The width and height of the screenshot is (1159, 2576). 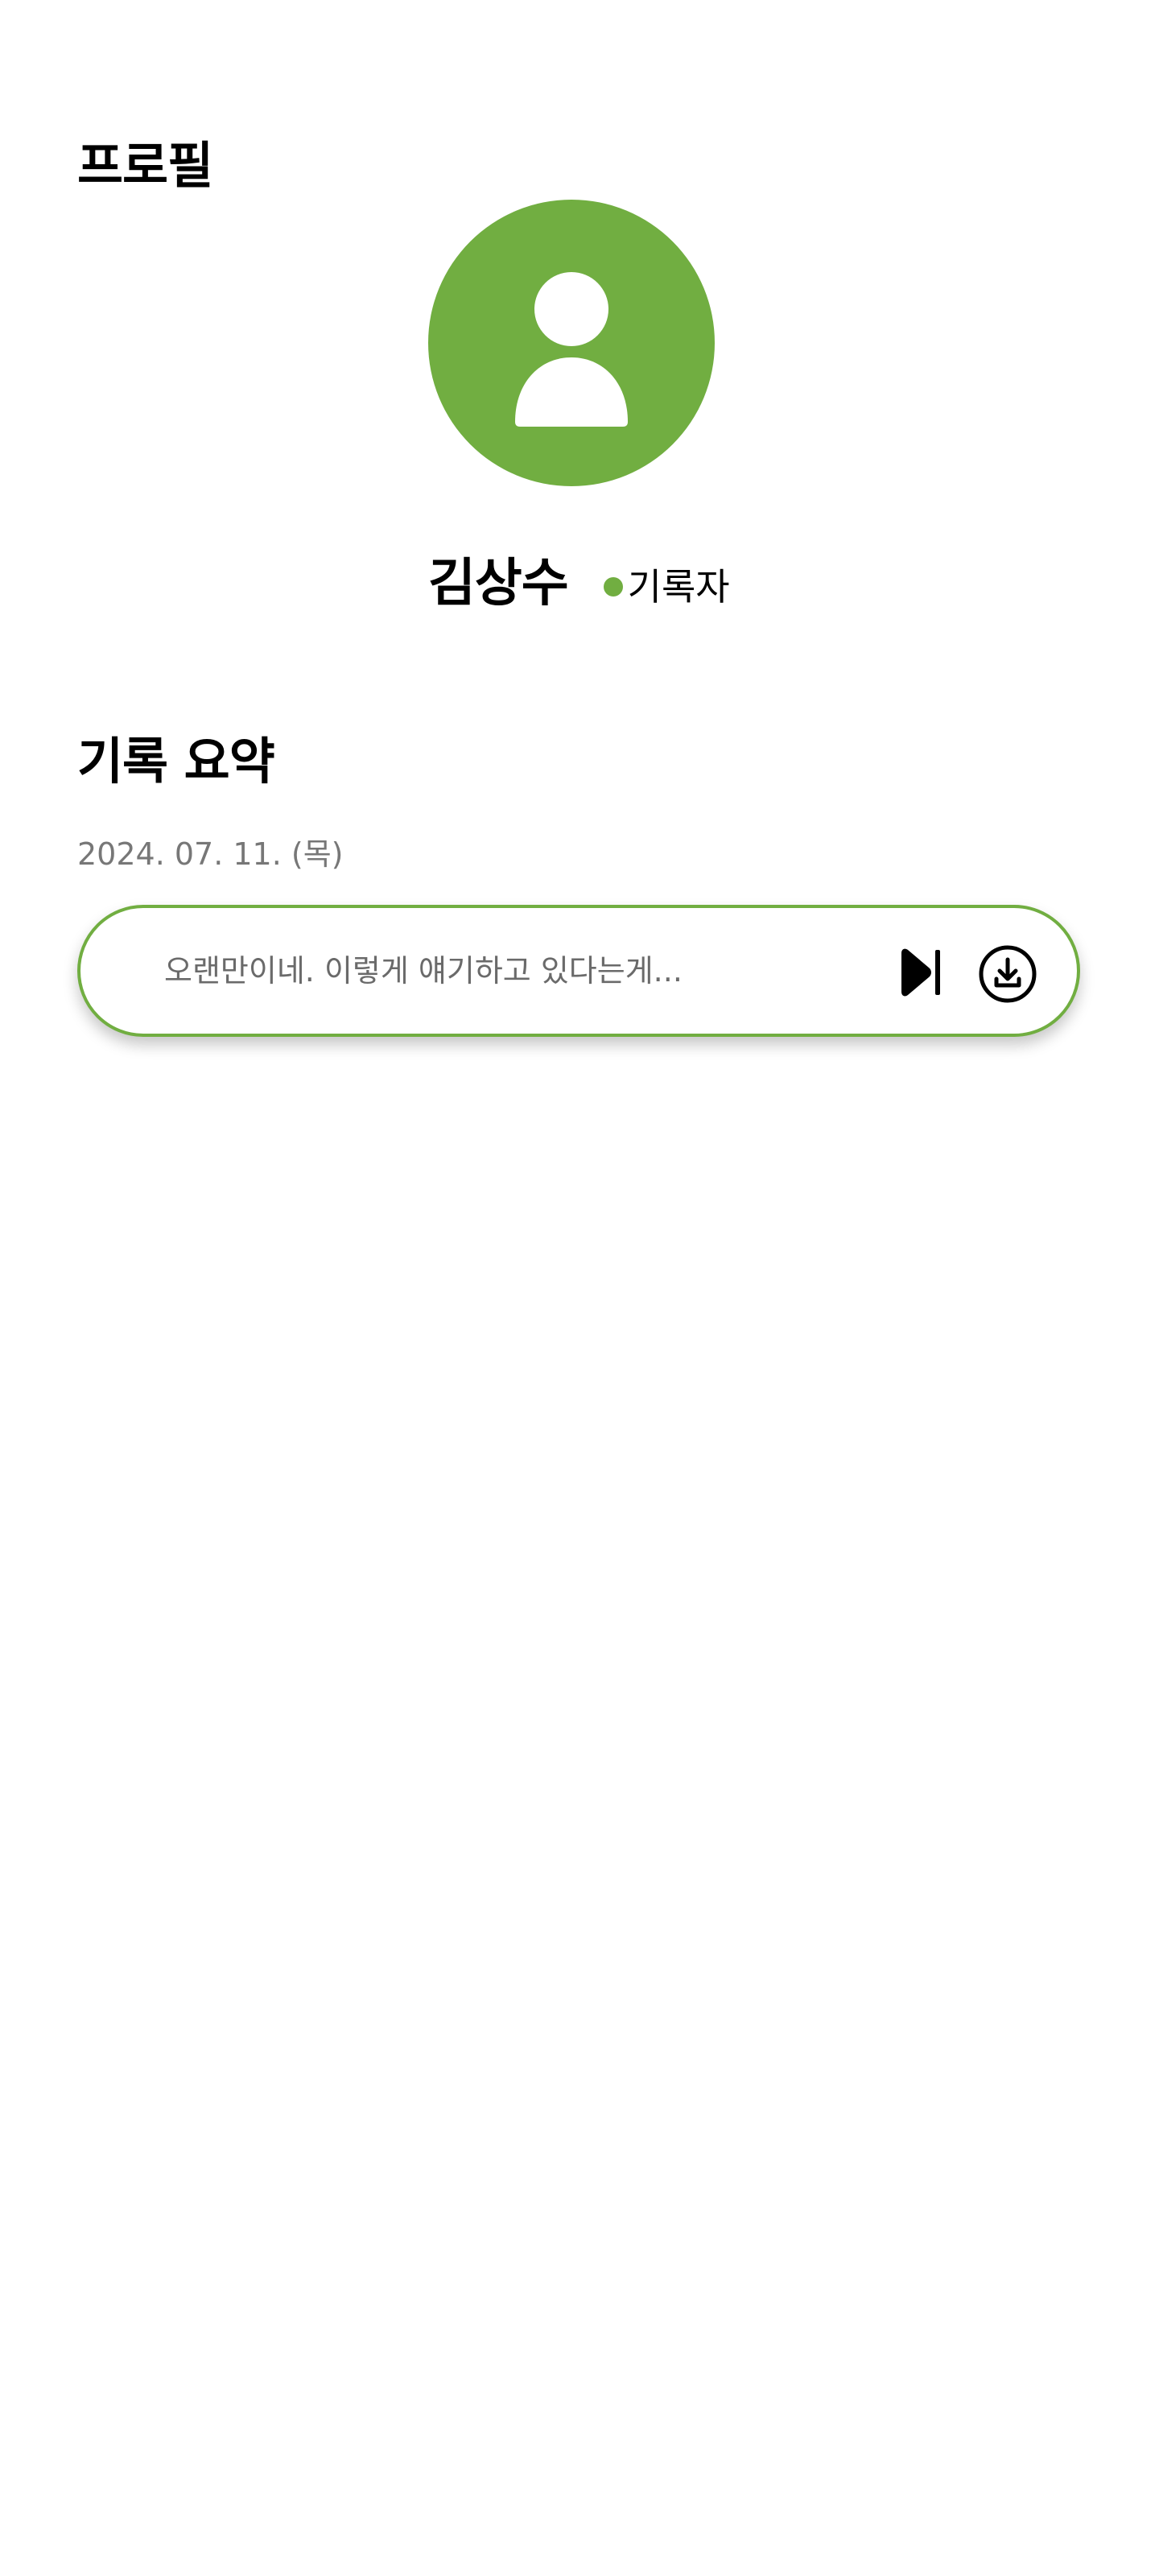 What do you see at coordinates (210, 854) in the screenshot?
I see `record-date: 2024. 07. 11. (목)` at bounding box center [210, 854].